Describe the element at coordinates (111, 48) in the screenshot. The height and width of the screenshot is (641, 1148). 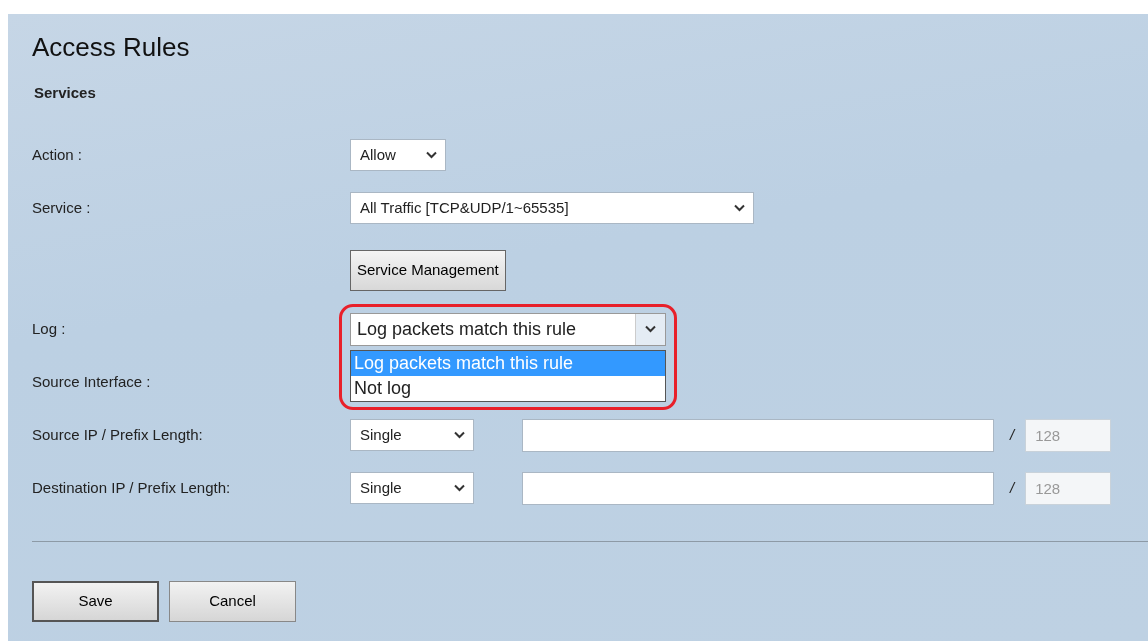
I see `page-title: Access Rules` at that location.